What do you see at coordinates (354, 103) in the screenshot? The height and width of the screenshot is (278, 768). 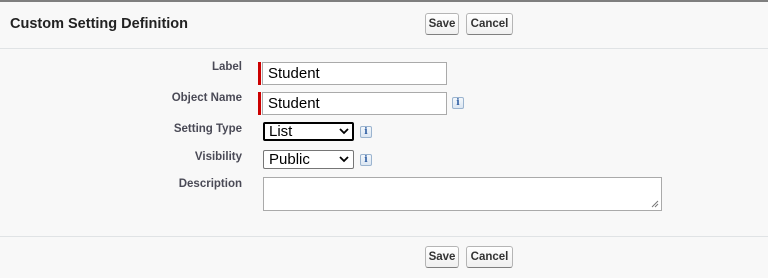 I see `object-name-input: Student` at bounding box center [354, 103].